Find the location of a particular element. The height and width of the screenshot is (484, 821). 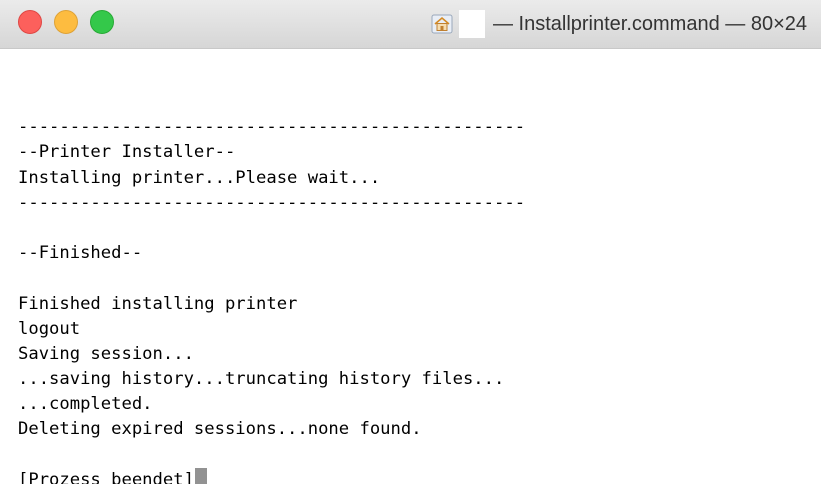

terminal-line: logout is located at coordinates (414, 329).